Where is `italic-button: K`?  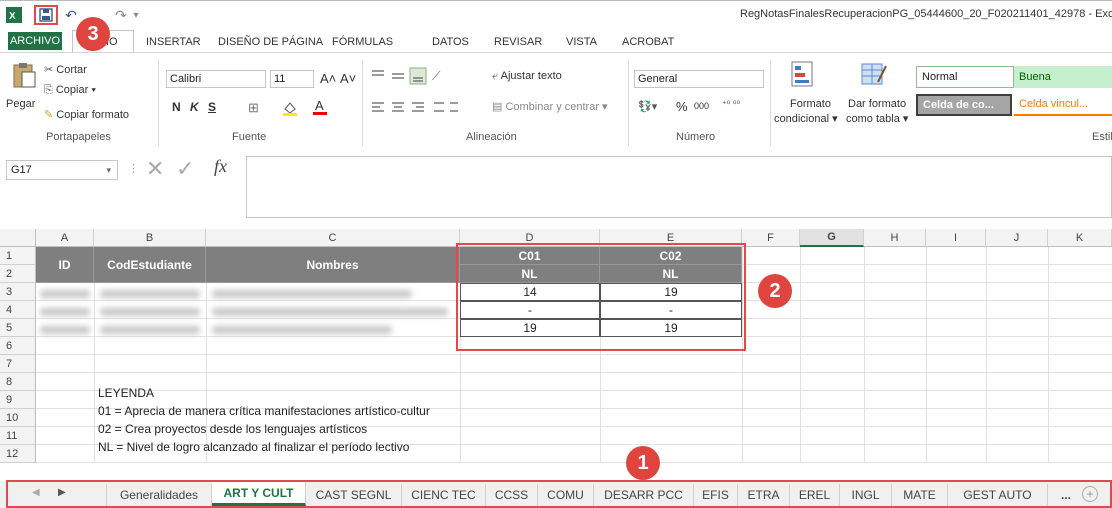 italic-button: K is located at coordinates (194, 107).